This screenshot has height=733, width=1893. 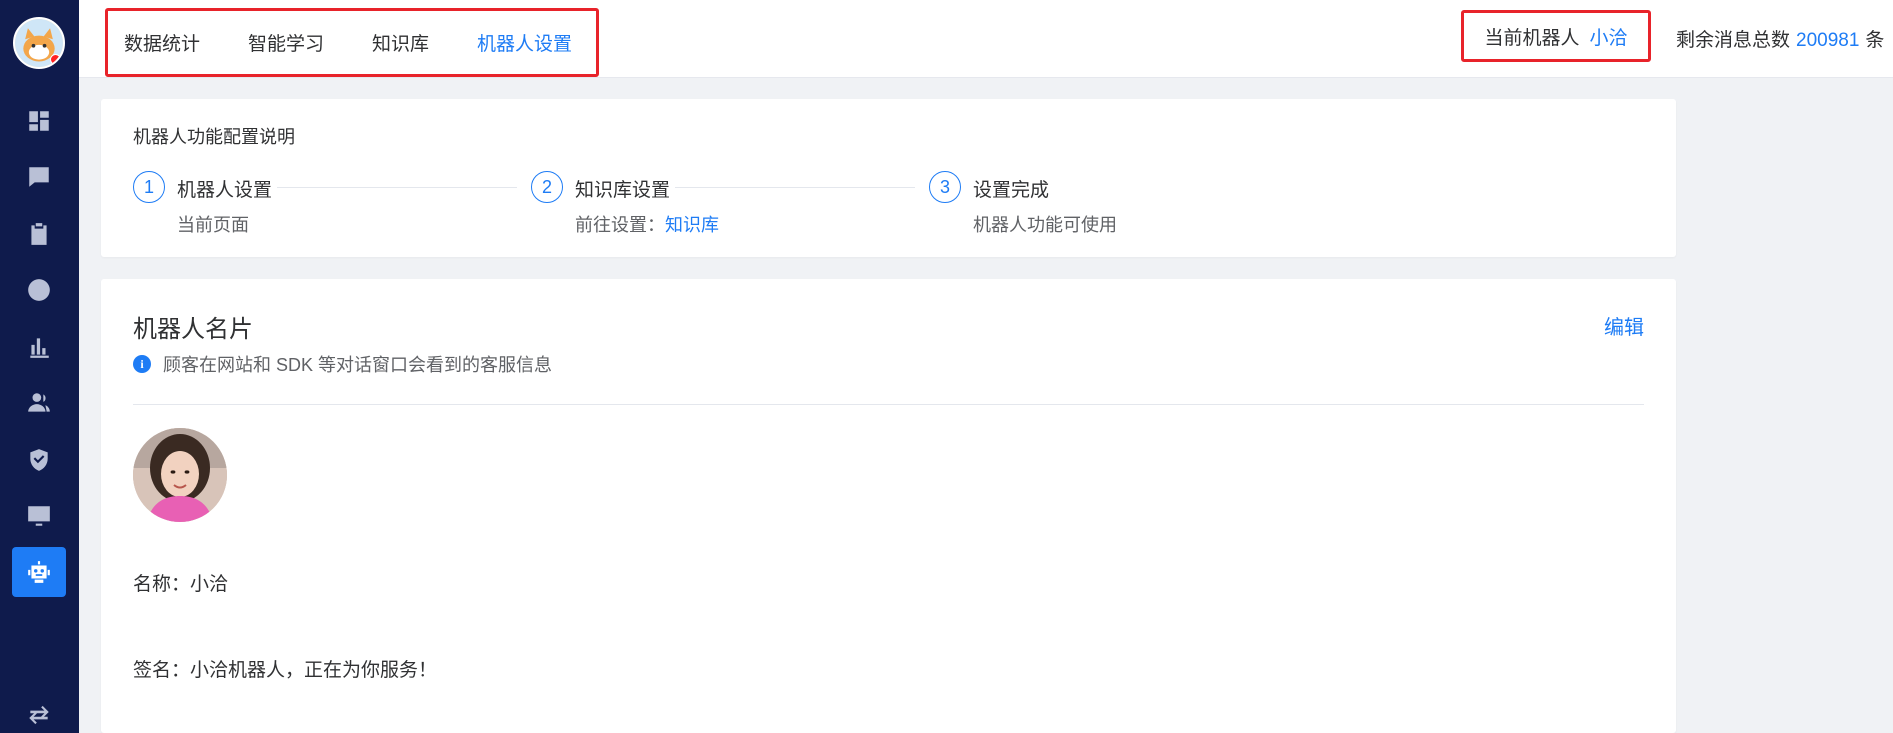 I want to click on info-icon: i, so click(x=142, y=364).